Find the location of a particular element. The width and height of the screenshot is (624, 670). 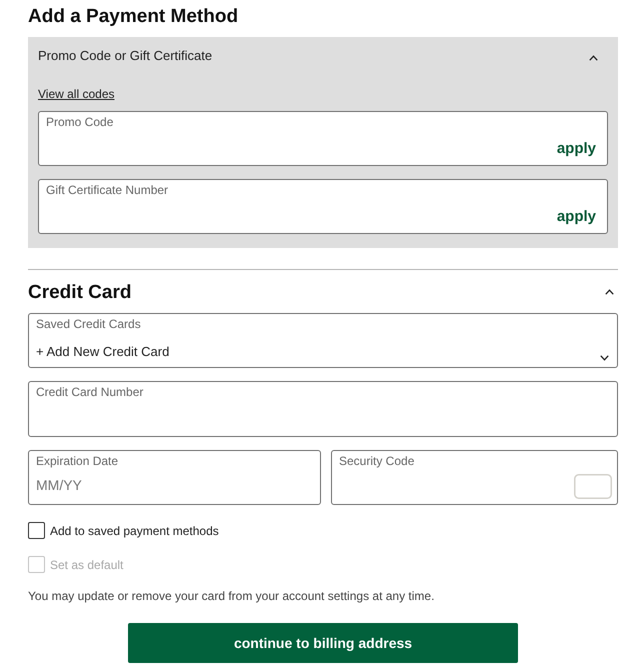

date-input: MM/YY is located at coordinates (172, 487).